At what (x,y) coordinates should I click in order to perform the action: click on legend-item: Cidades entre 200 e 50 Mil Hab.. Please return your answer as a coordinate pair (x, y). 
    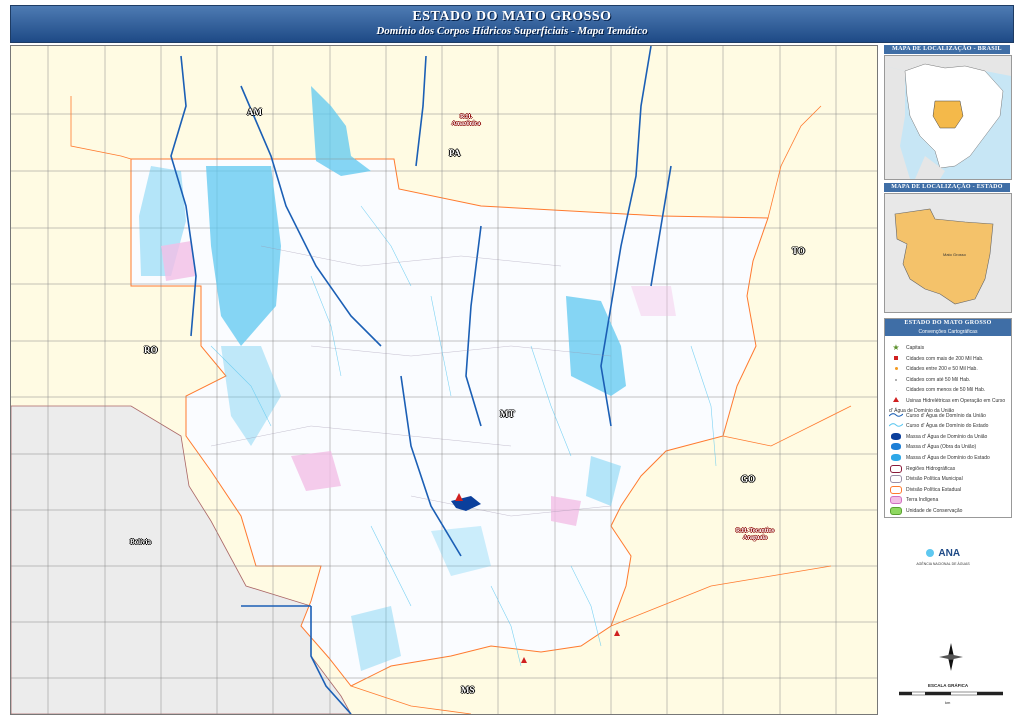
    Looking at the image, I should click on (949, 369).